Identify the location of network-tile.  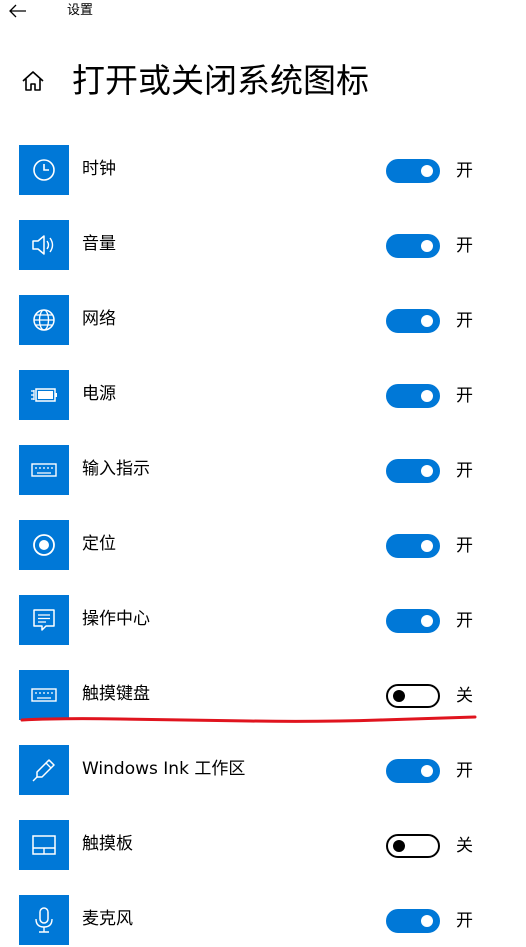
(44, 320).